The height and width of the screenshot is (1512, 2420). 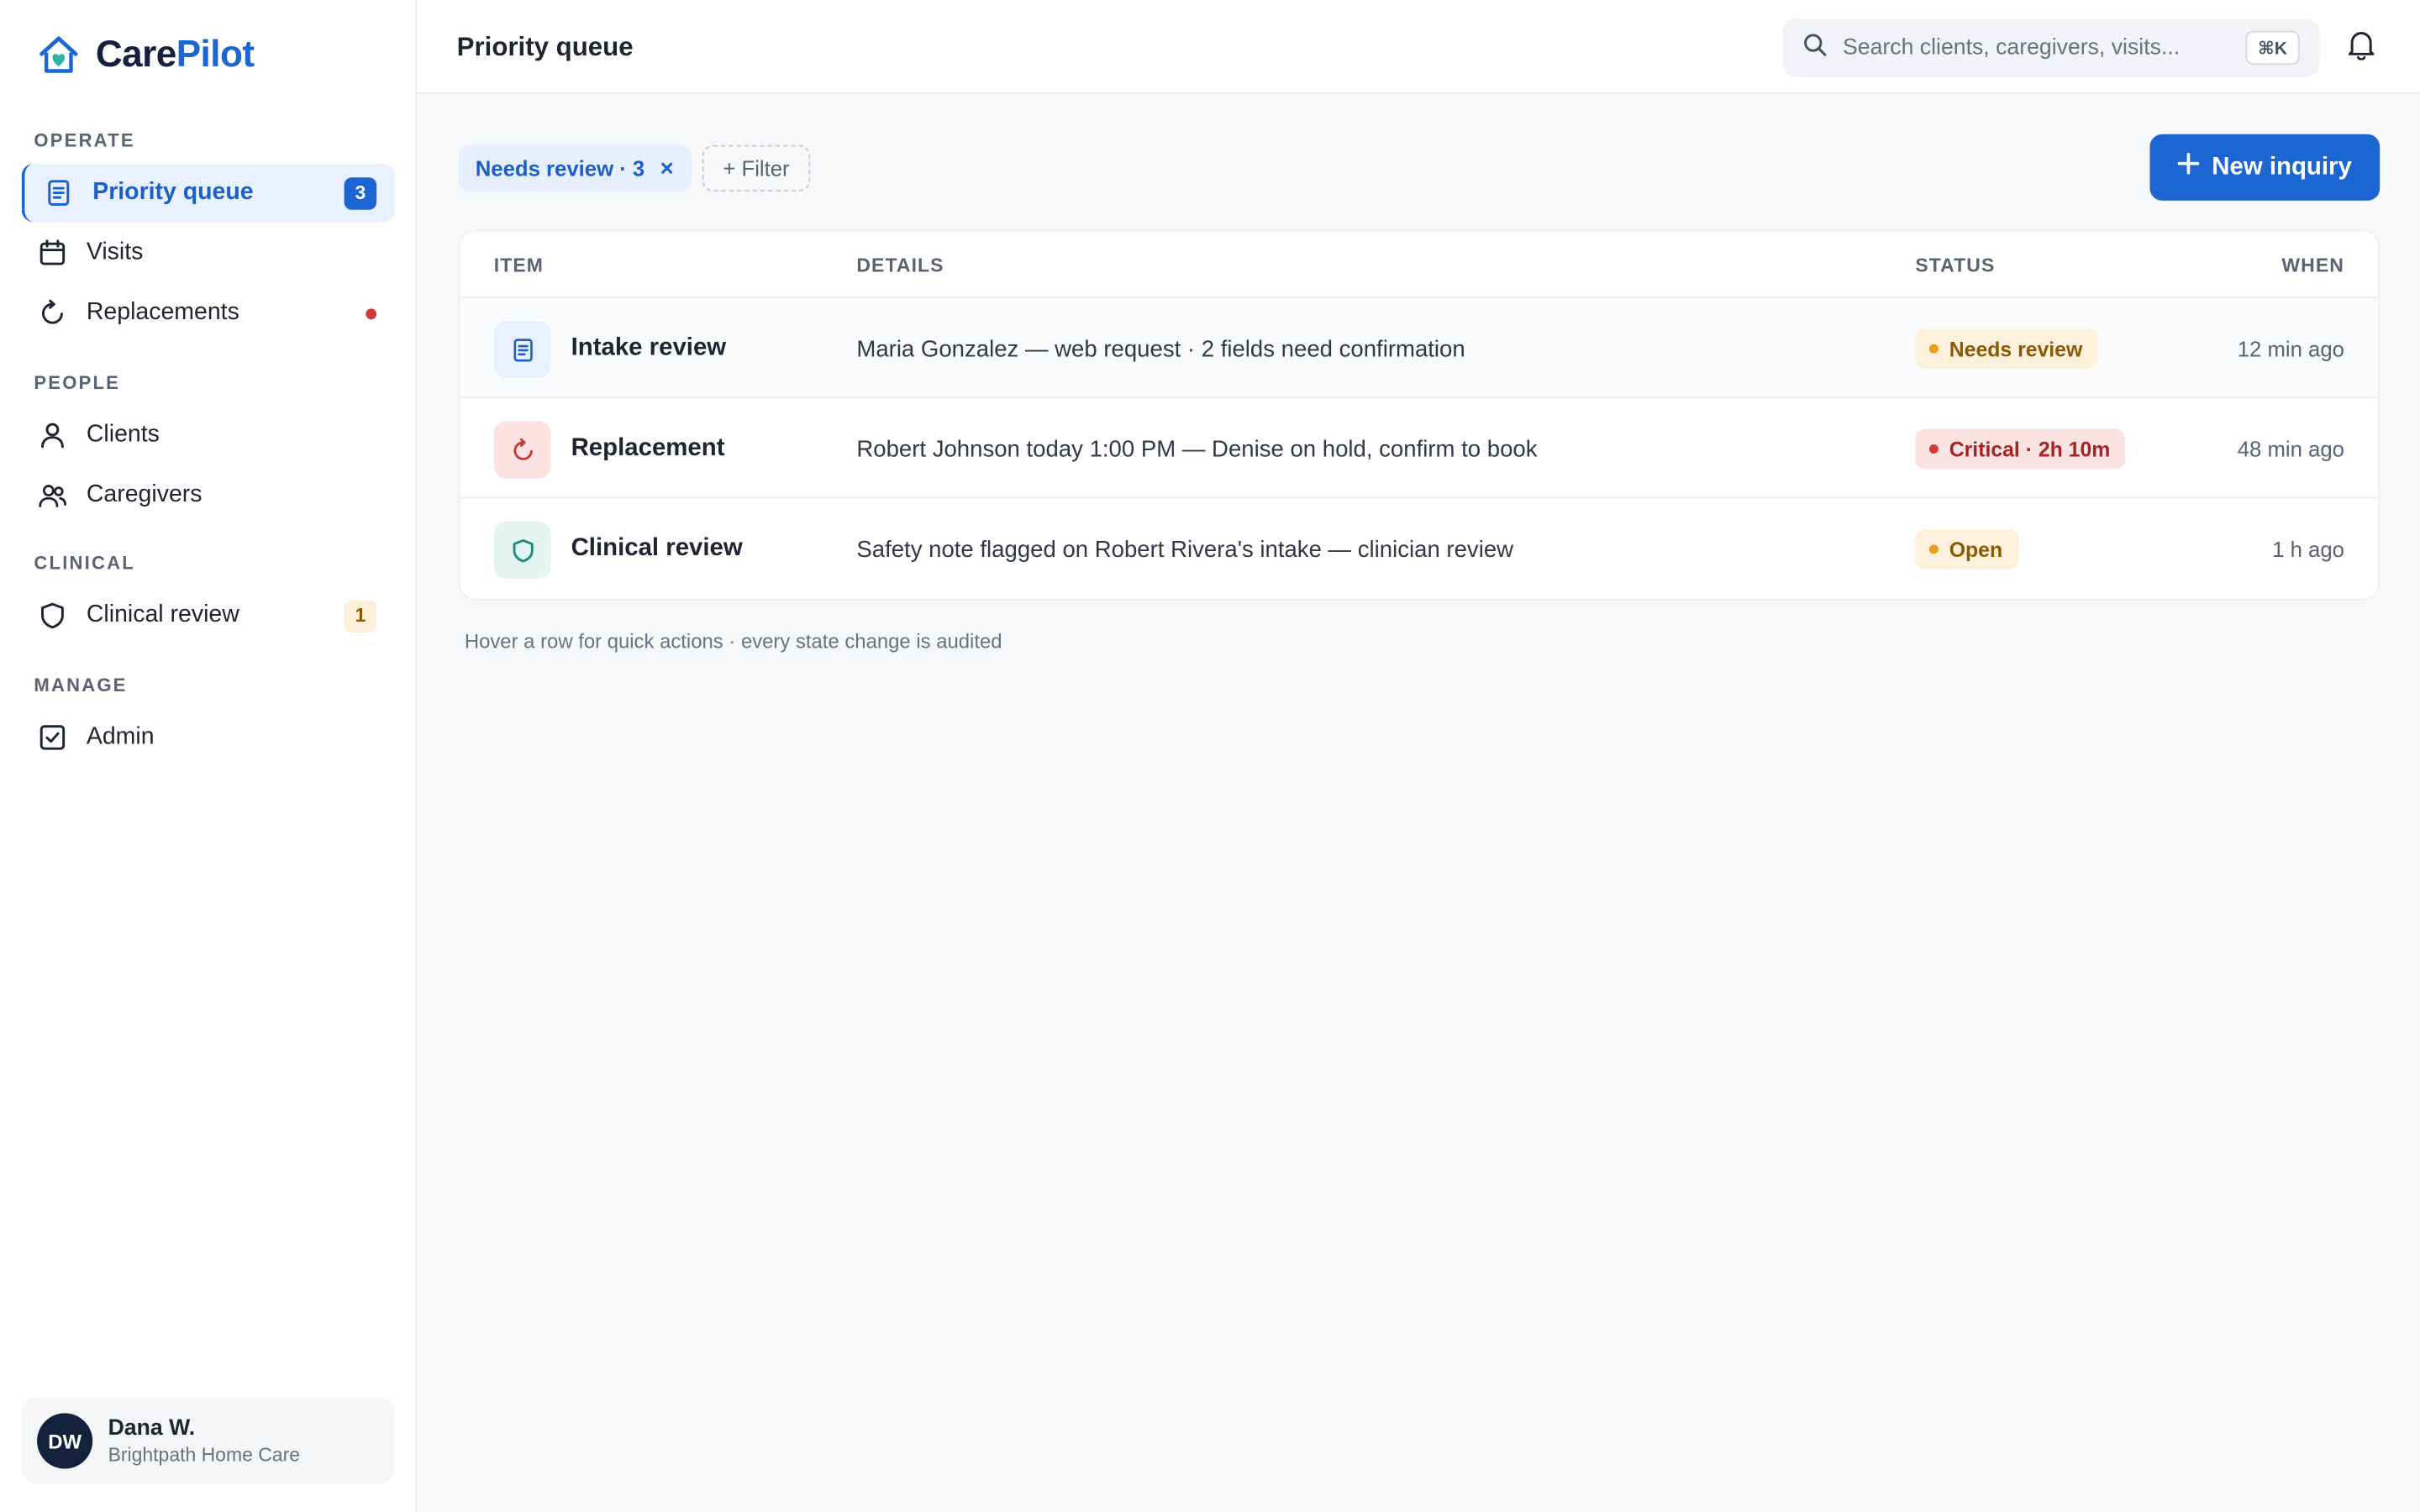 What do you see at coordinates (208, 737) in the screenshot?
I see `sidebar-item-admin: Admin` at bounding box center [208, 737].